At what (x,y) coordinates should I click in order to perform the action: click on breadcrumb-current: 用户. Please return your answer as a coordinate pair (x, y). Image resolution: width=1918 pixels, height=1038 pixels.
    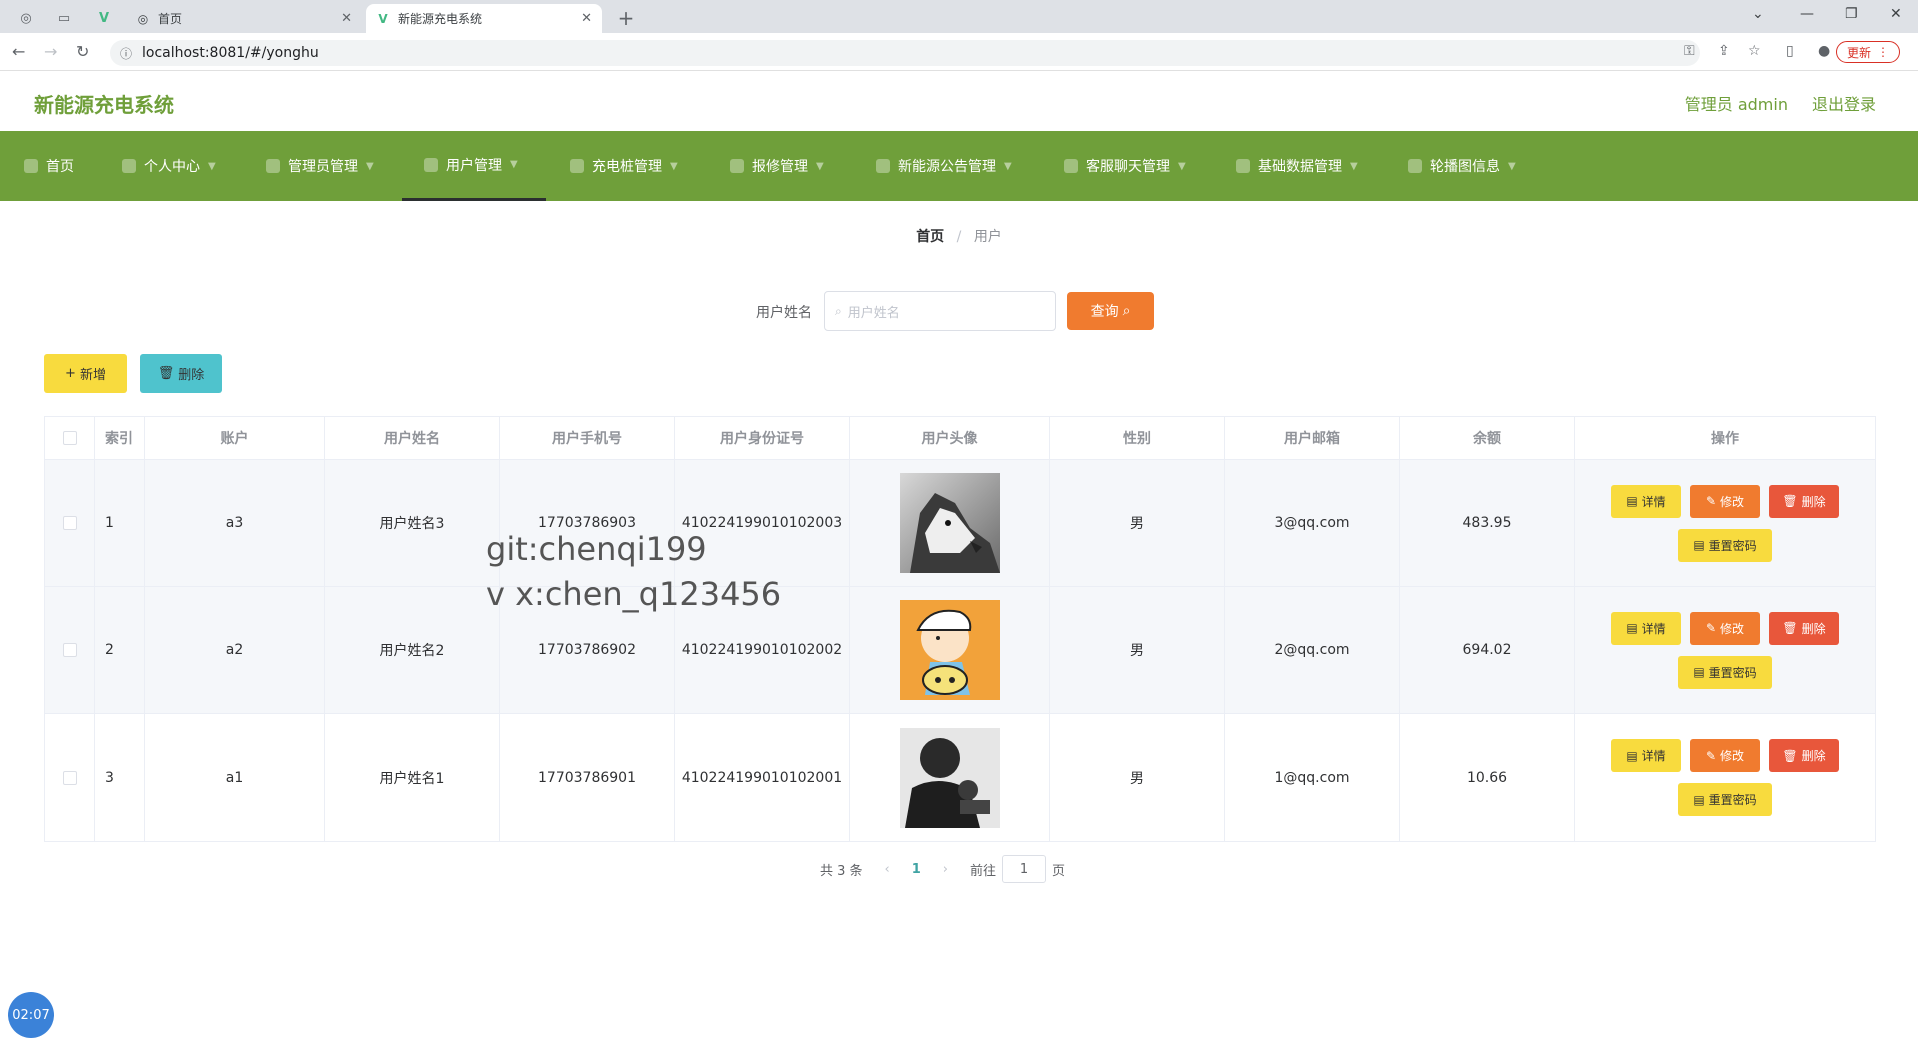
    Looking at the image, I should click on (987, 237).